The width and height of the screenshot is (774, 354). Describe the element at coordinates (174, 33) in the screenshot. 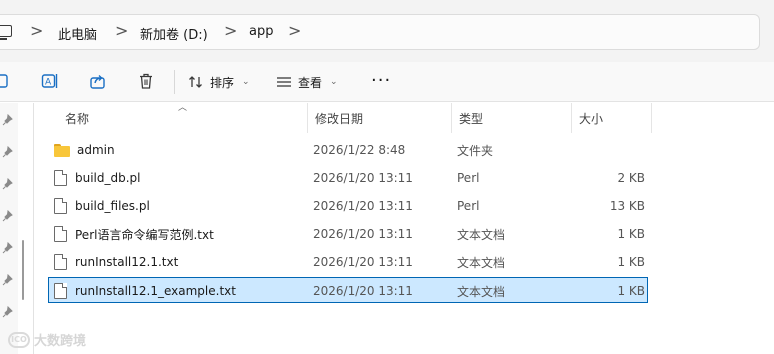

I see `breadcrumb-drive-d: 新加卷 (D:)` at that location.